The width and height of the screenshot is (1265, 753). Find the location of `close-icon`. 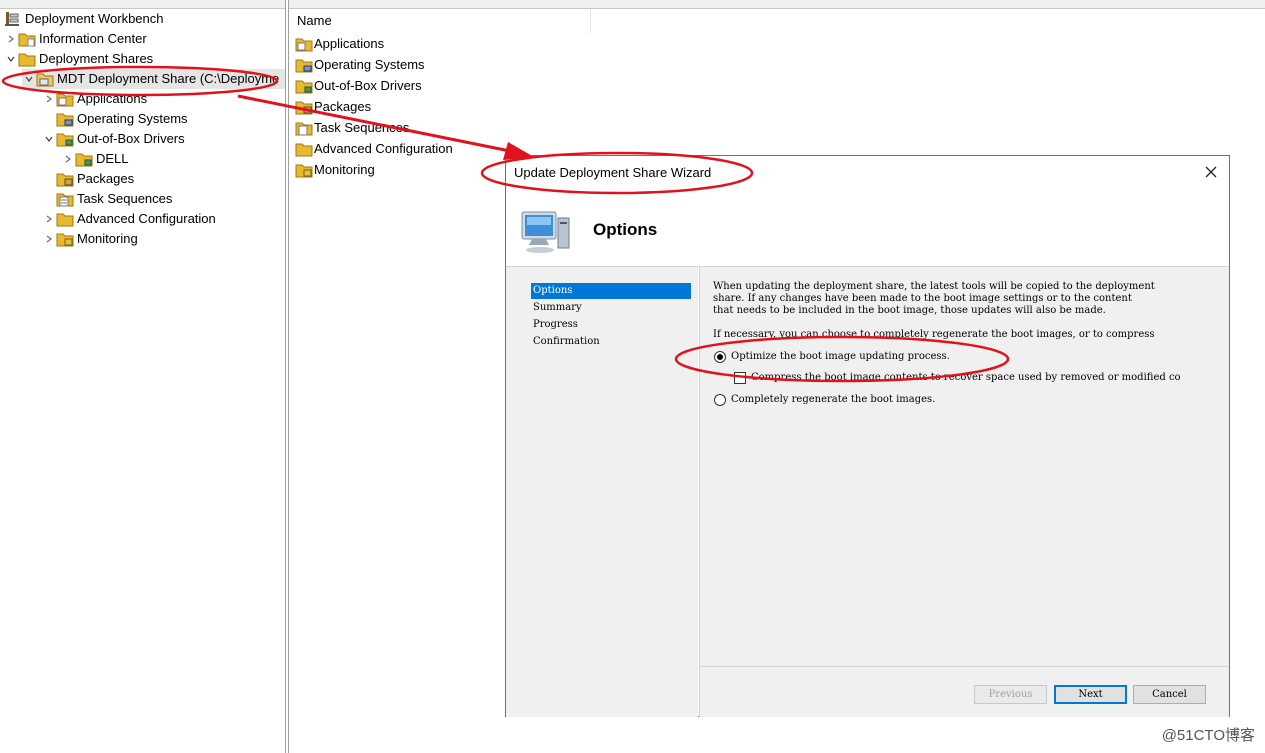

close-icon is located at coordinates (1211, 172).